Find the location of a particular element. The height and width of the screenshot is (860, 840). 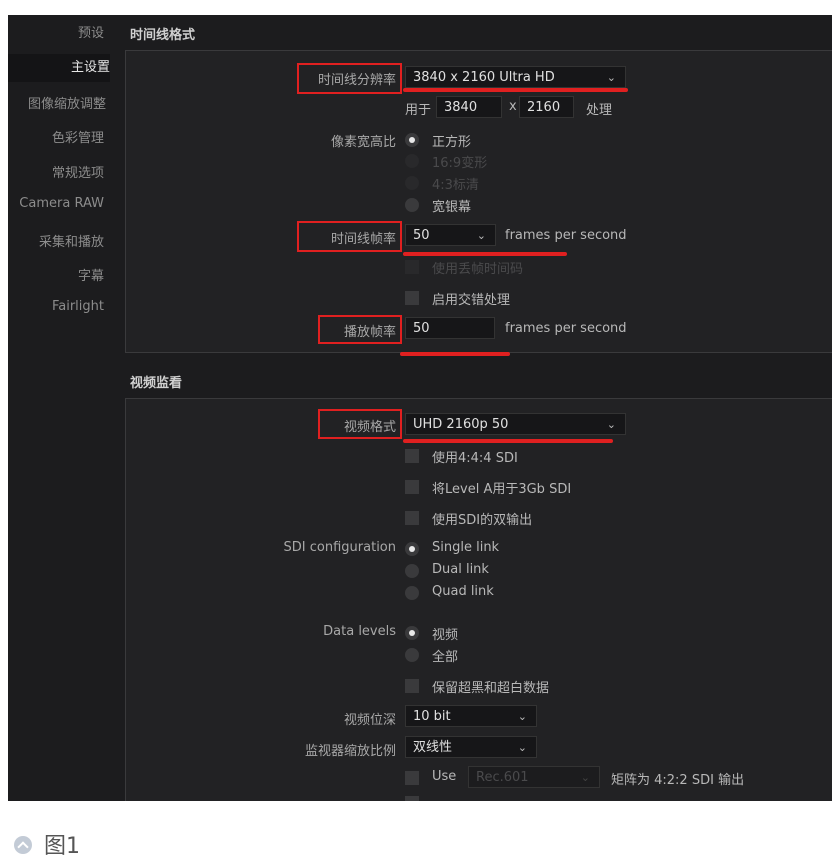

figure-caption: 图1 is located at coordinates (62, 846).